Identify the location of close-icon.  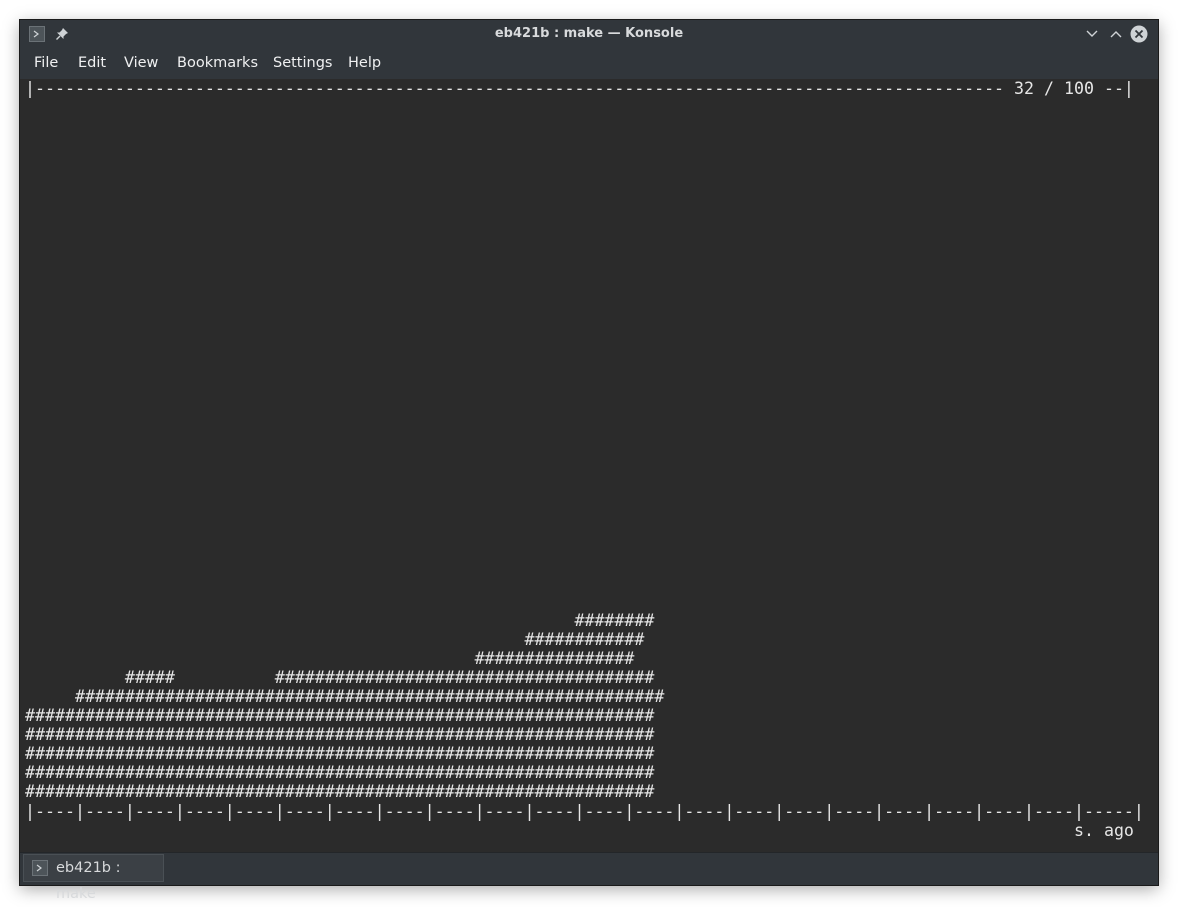
(1139, 34).